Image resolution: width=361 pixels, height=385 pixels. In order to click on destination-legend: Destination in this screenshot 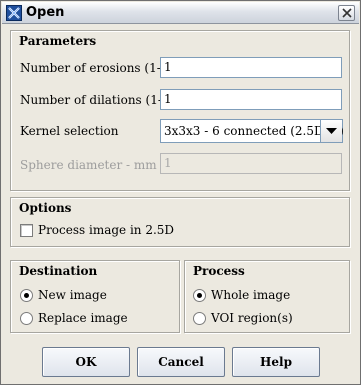, I will do `click(58, 271)`.